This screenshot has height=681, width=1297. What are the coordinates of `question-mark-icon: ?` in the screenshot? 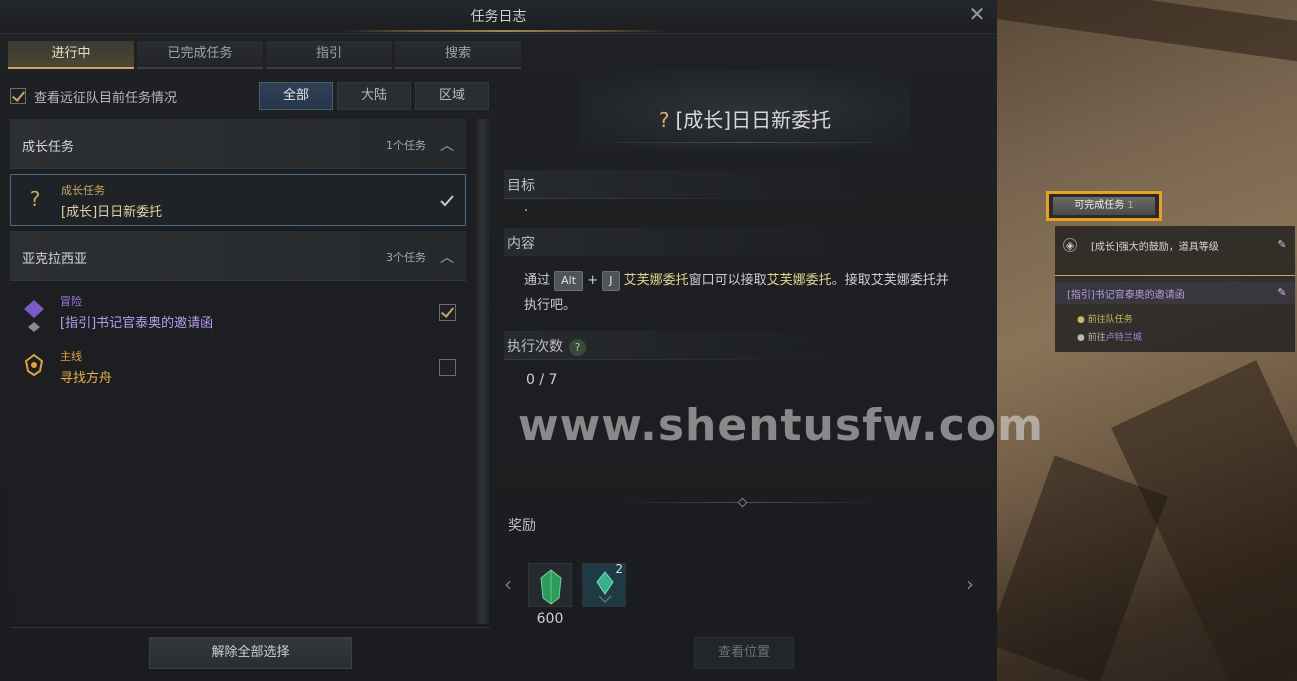 It's located at (664, 120).